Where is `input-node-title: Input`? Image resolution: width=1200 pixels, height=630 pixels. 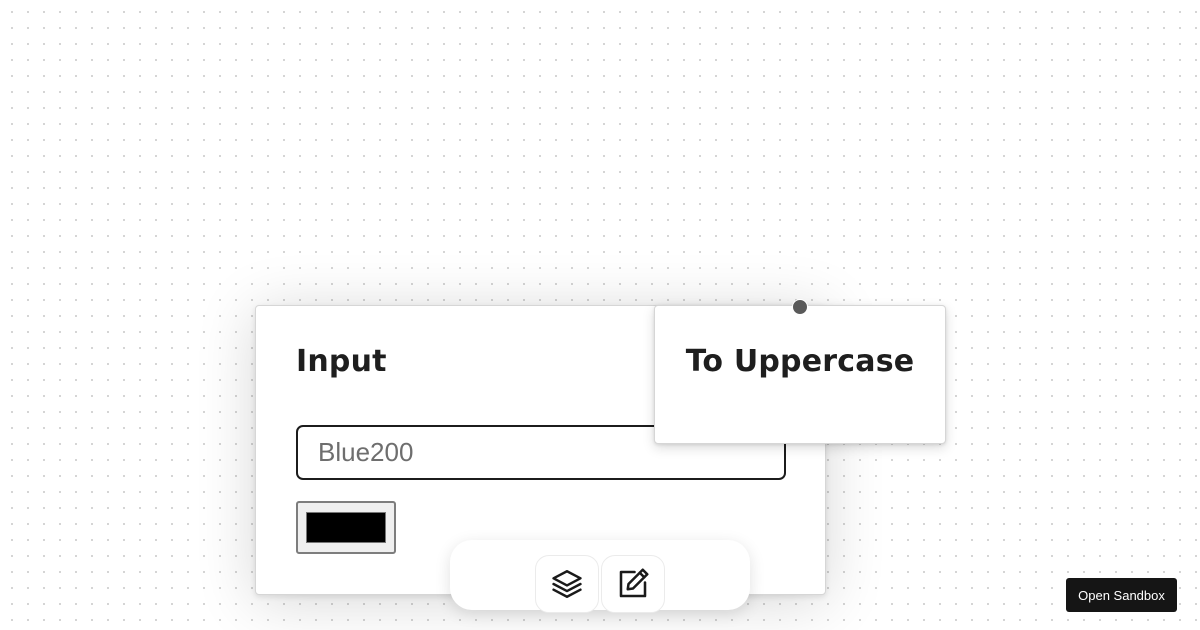 input-node-title: Input is located at coordinates (341, 361).